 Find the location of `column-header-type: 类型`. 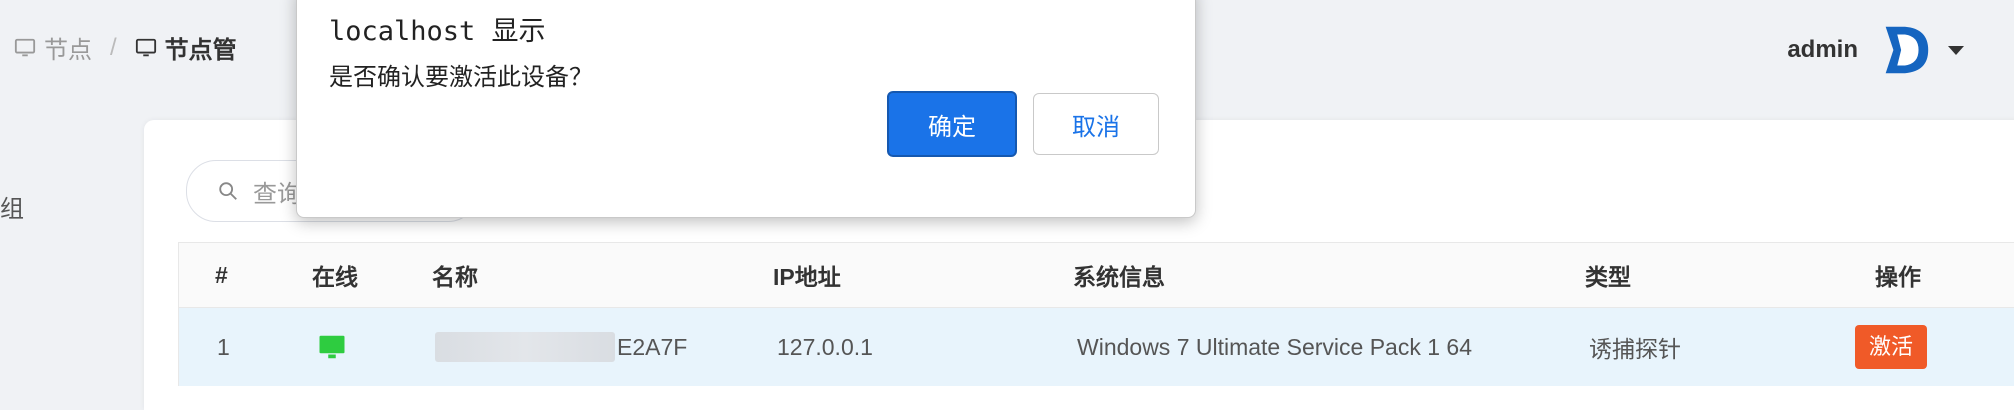

column-header-type: 类型 is located at coordinates (1608, 277).